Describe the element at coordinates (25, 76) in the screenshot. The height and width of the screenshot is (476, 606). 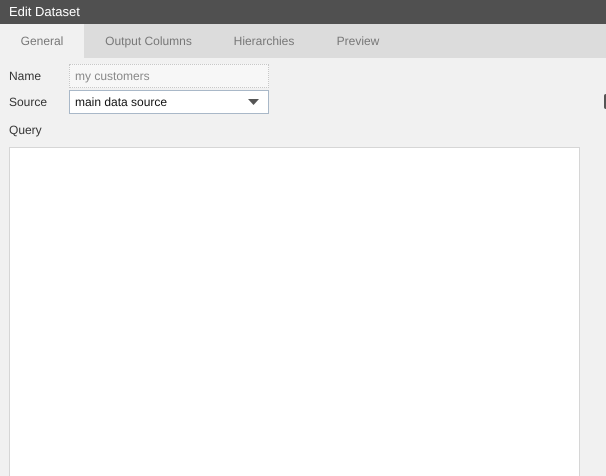
I see `field-label: Name` at that location.